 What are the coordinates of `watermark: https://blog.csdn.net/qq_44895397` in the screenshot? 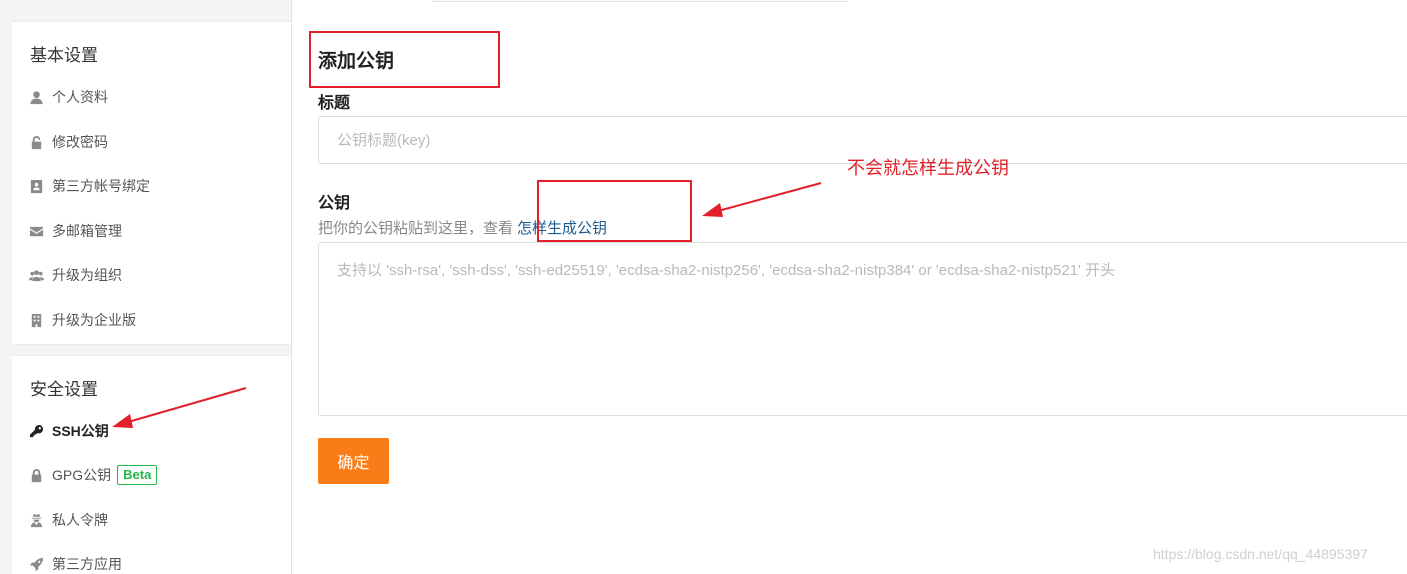 It's located at (1260, 554).